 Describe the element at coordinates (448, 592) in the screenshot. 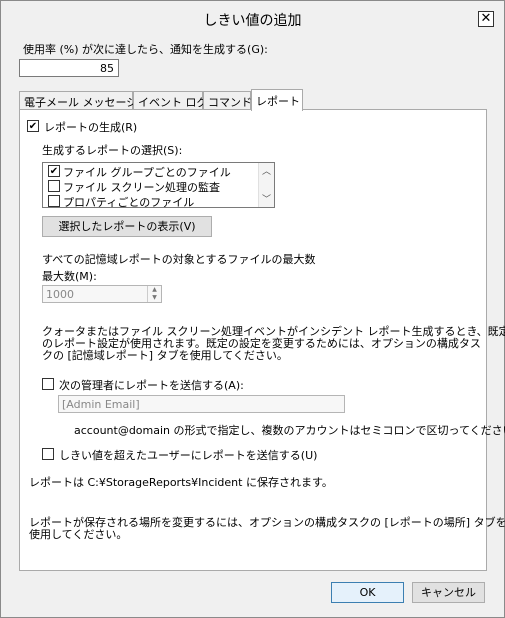

I see `cancel-button: キャンセル` at that location.